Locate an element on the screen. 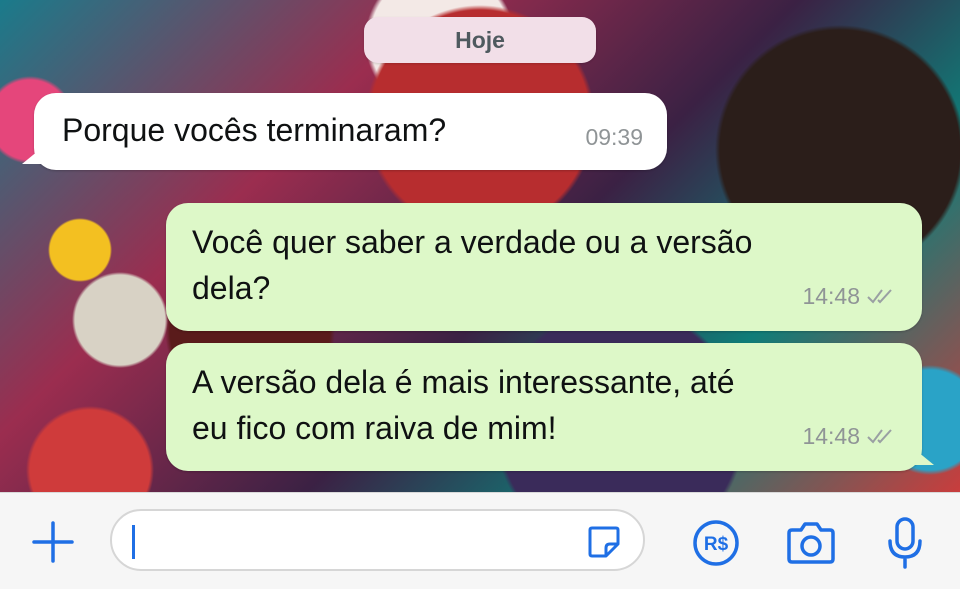 The height and width of the screenshot is (589, 960). date-label: Hoje is located at coordinates (480, 39).